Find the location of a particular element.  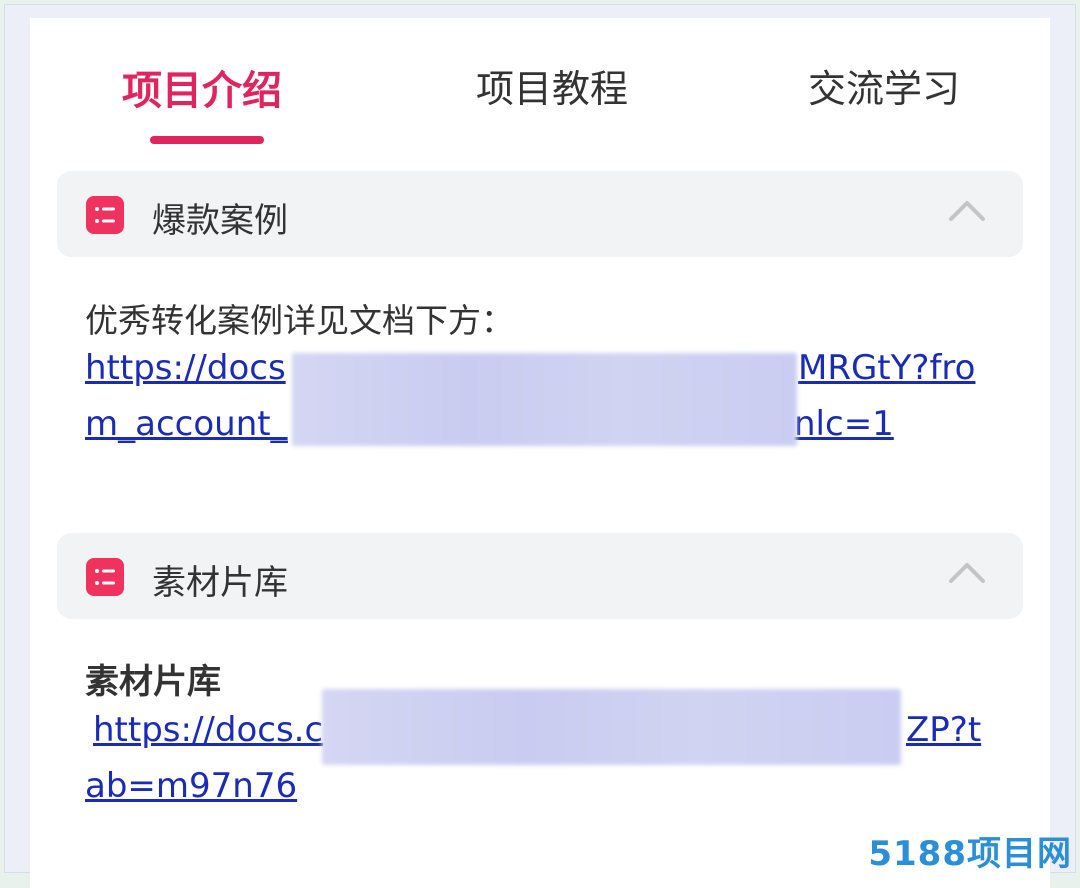

section-title: 素材片库 is located at coordinates (220, 583).